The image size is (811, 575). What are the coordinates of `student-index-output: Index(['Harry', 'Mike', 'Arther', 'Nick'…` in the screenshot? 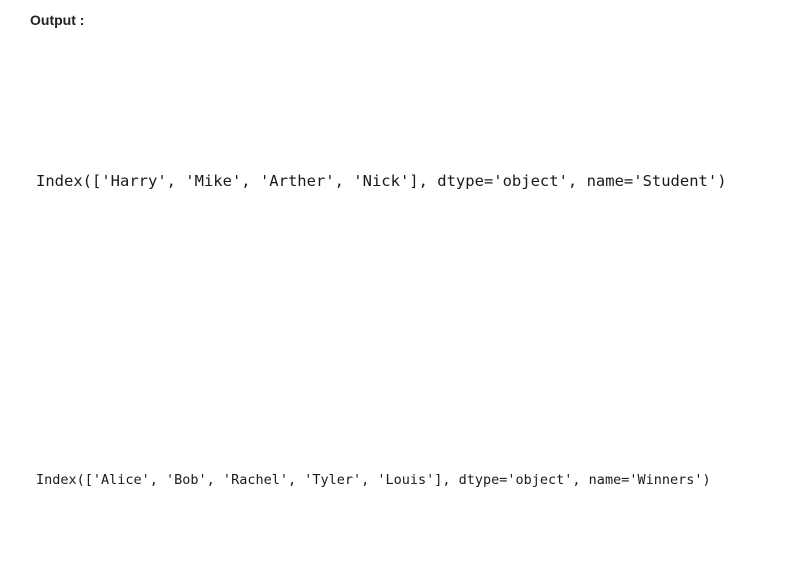 It's located at (381, 181).